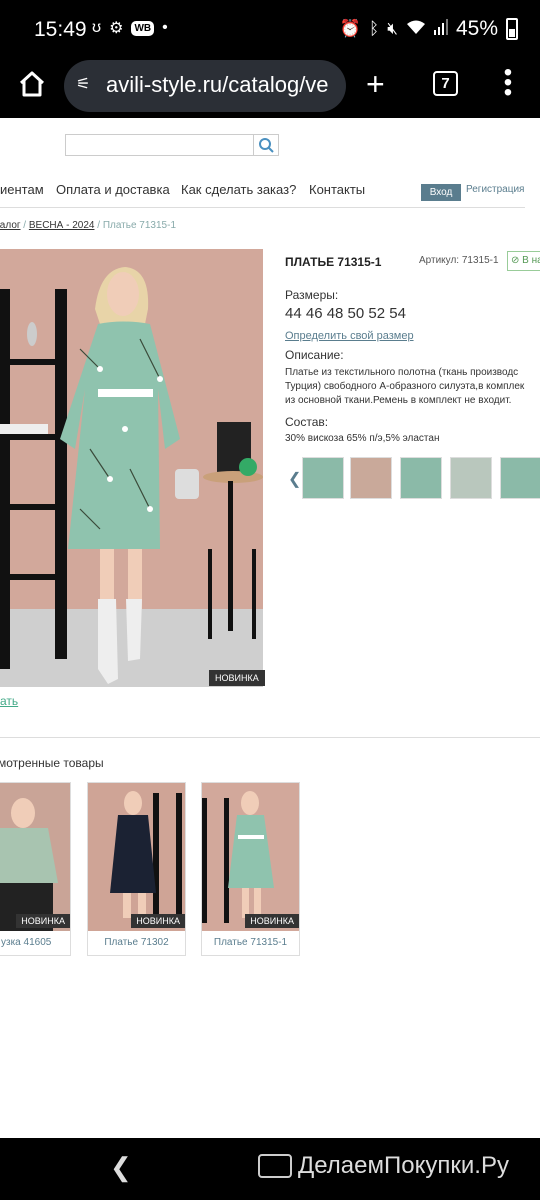 Image resolution: width=540 pixels, height=1200 pixels. Describe the element at coordinates (445, 83) in the screenshot. I see `tab-switcher-button: 7` at that location.